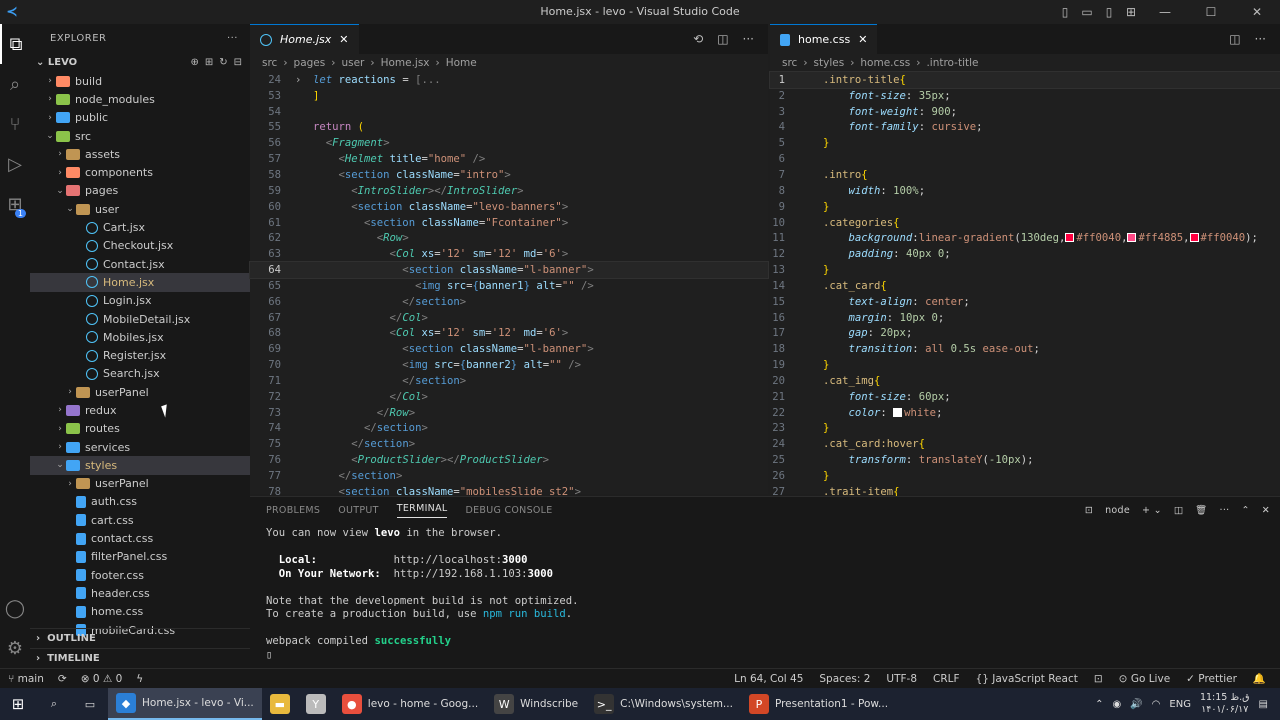 The image size is (1280, 720). I want to click on more-actions-icon: ···, so click(232, 38).